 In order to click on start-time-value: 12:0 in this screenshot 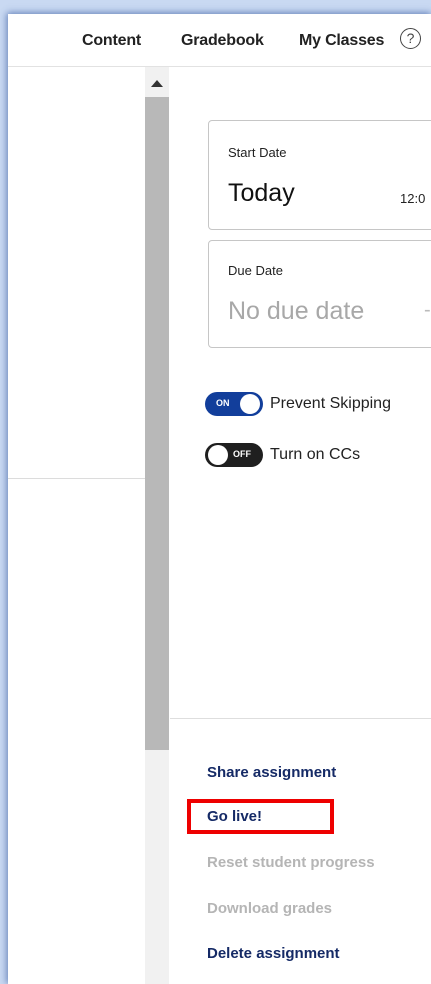, I will do `click(412, 198)`.